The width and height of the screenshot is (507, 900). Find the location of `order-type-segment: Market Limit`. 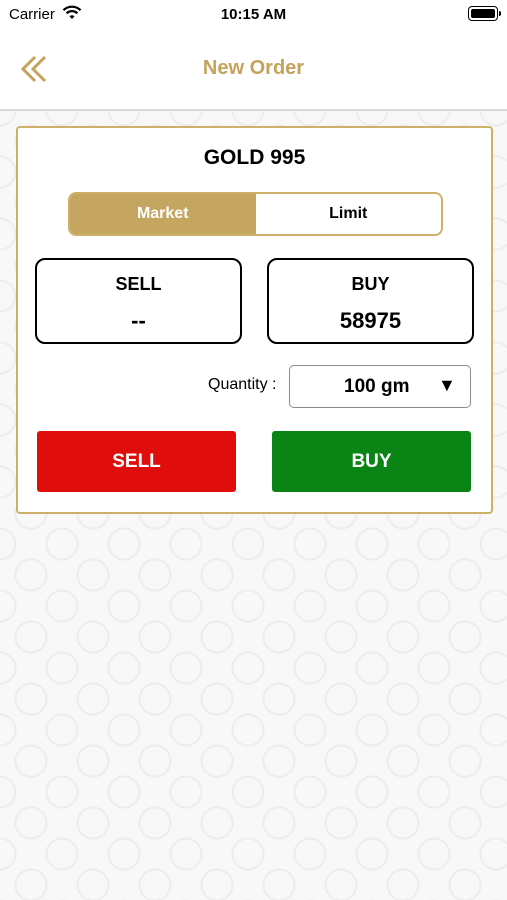

order-type-segment: Market Limit is located at coordinates (255, 214).